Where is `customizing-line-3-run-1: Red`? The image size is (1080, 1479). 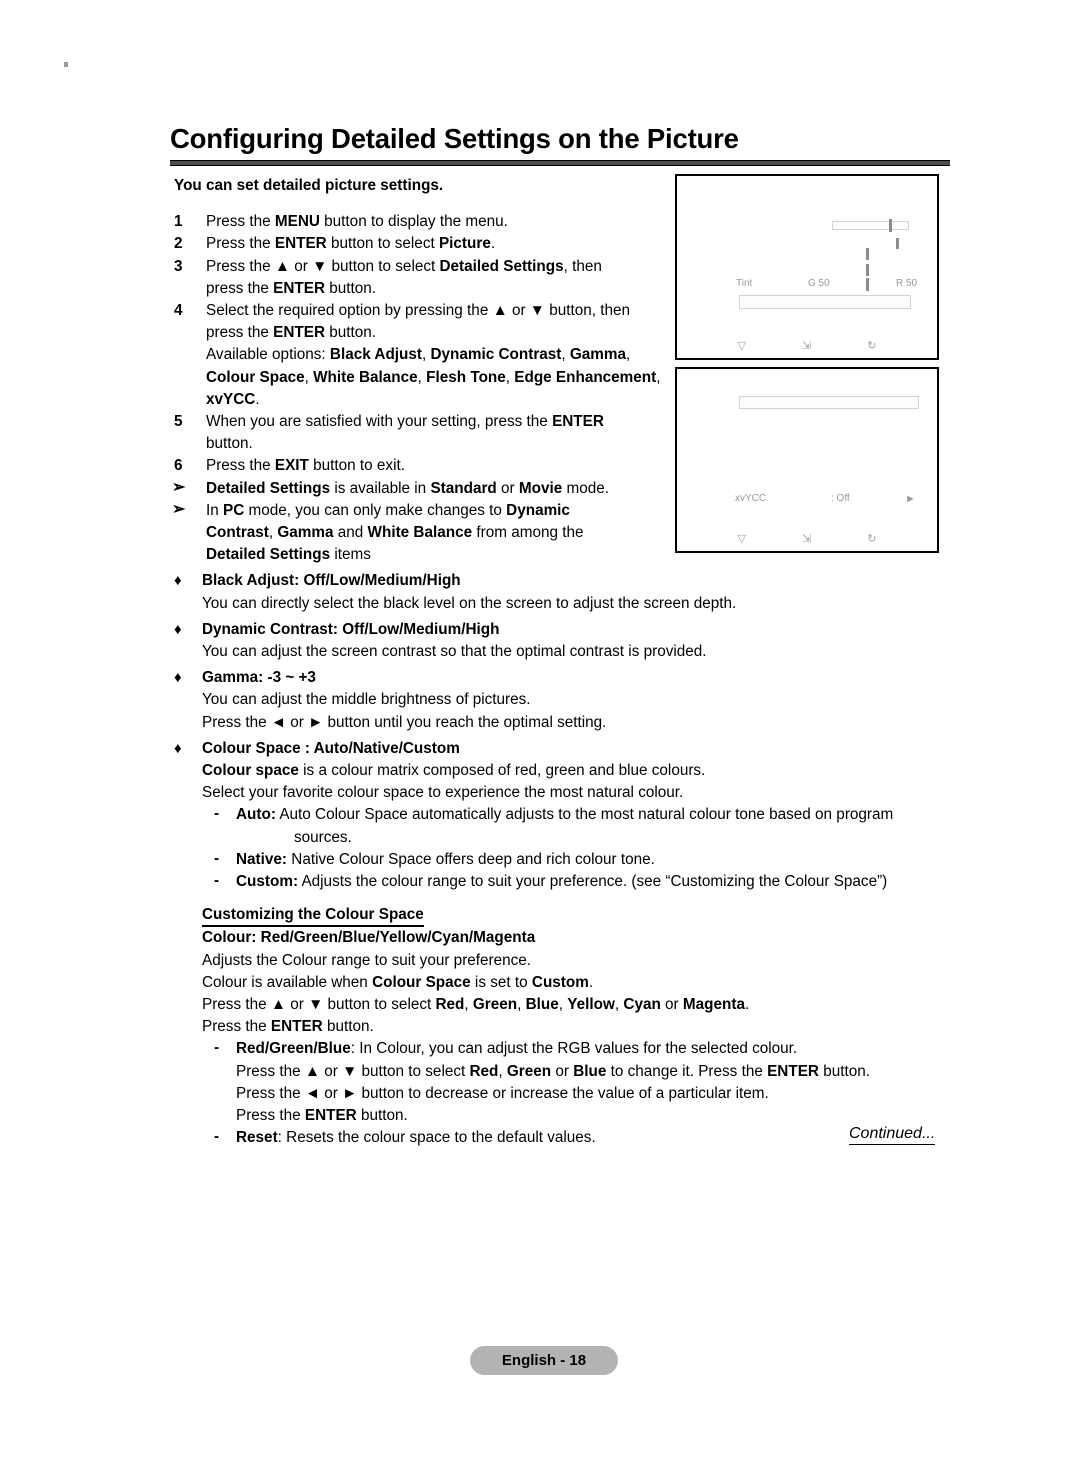
customizing-line-3-run-1: Red is located at coordinates (450, 1004).